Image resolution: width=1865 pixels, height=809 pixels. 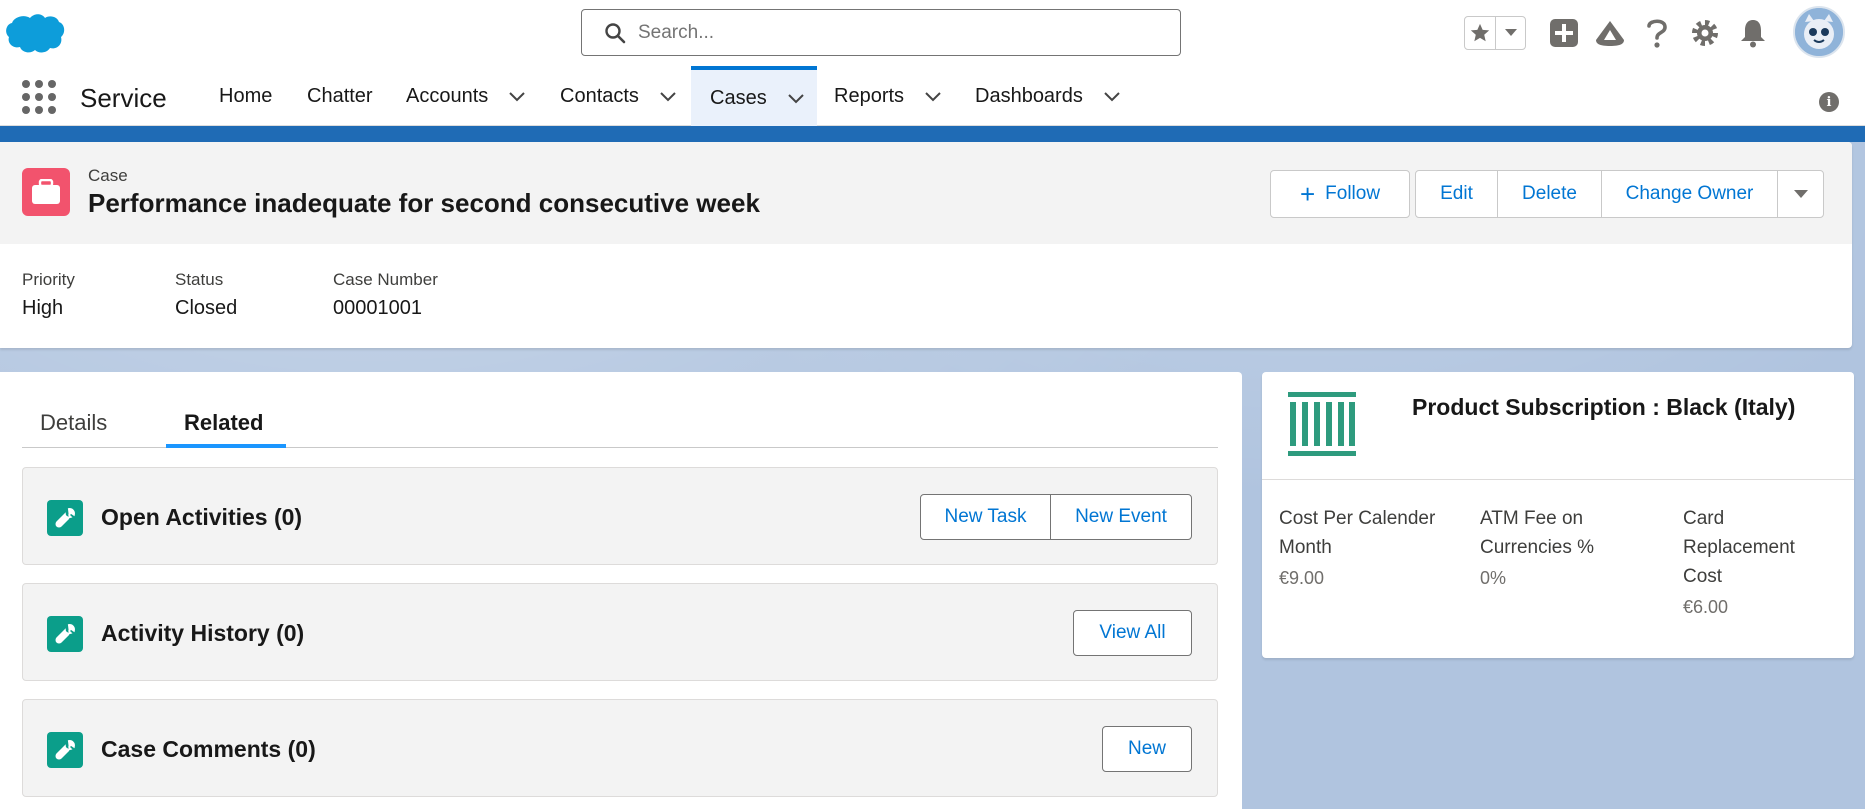 What do you see at coordinates (201, 517) in the screenshot?
I see `related-list-title: Open Activities (0)` at bounding box center [201, 517].